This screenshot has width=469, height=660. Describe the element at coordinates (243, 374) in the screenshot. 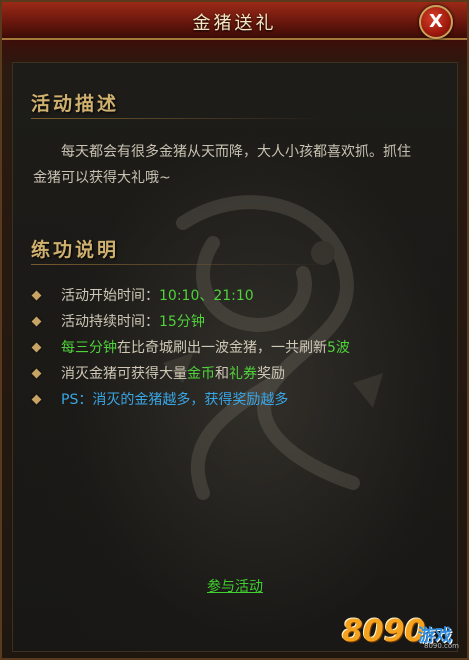

I see `rule-text-segment: 礼券` at that location.